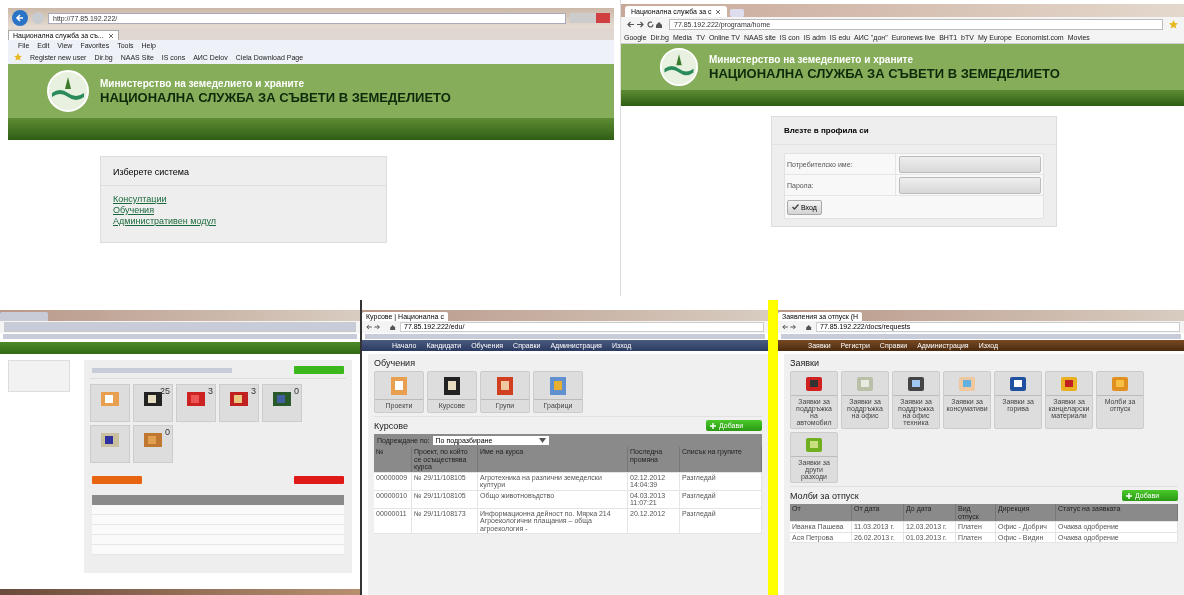 The width and height of the screenshot is (1184, 595). I want to click on section-heading: Молби за отпуск, so click(824, 495).